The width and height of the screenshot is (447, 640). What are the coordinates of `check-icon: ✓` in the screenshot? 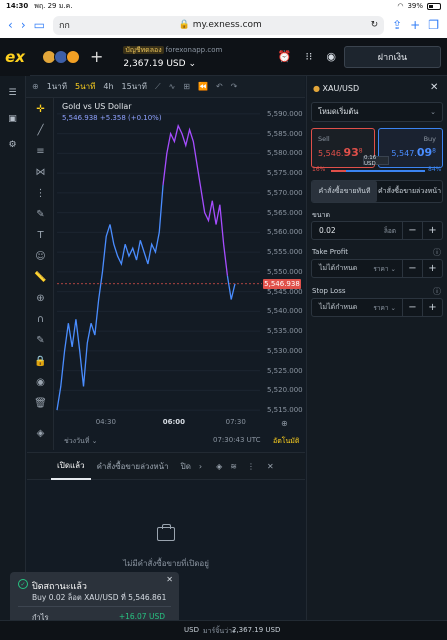 It's located at (23, 584).